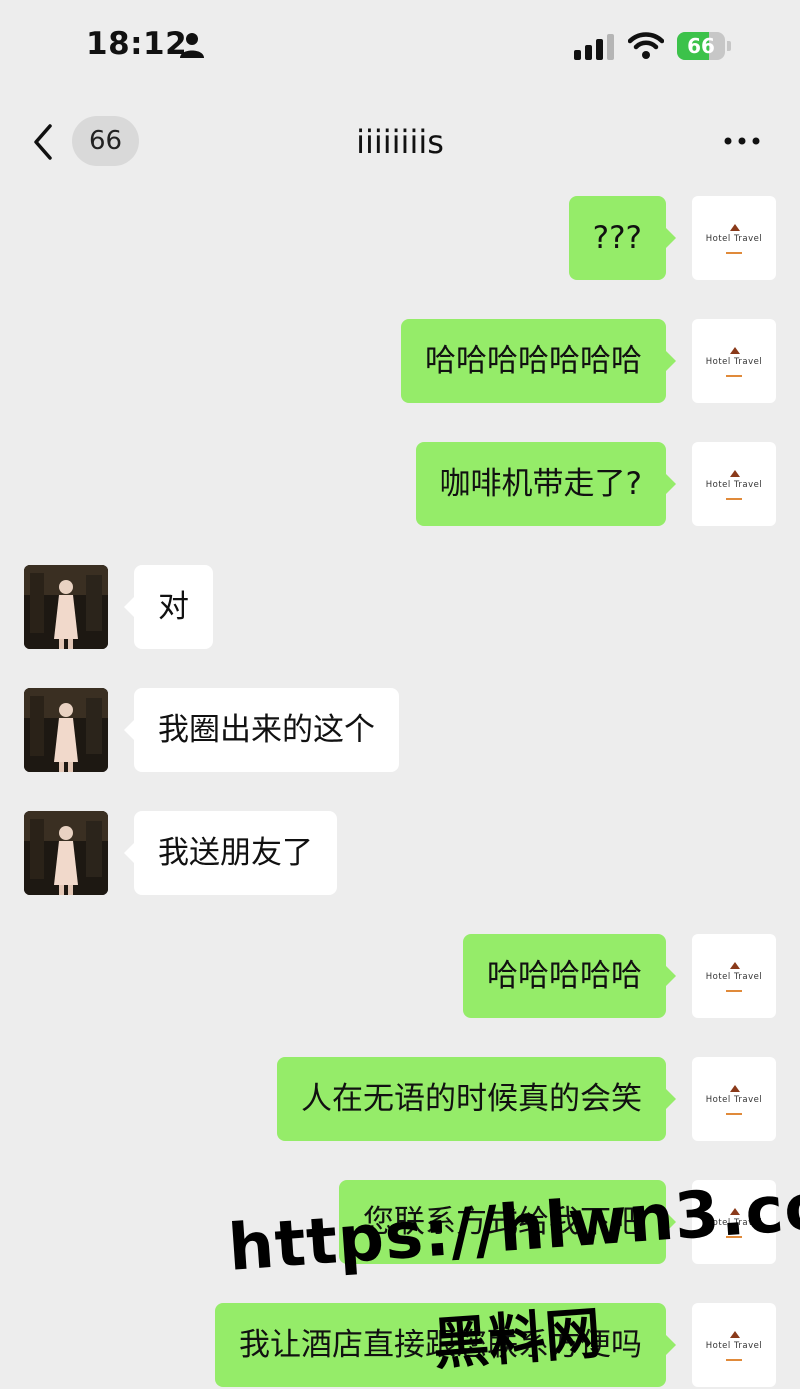  Describe the element at coordinates (44, 142) in the screenshot. I see `back-chevron-icon` at that location.